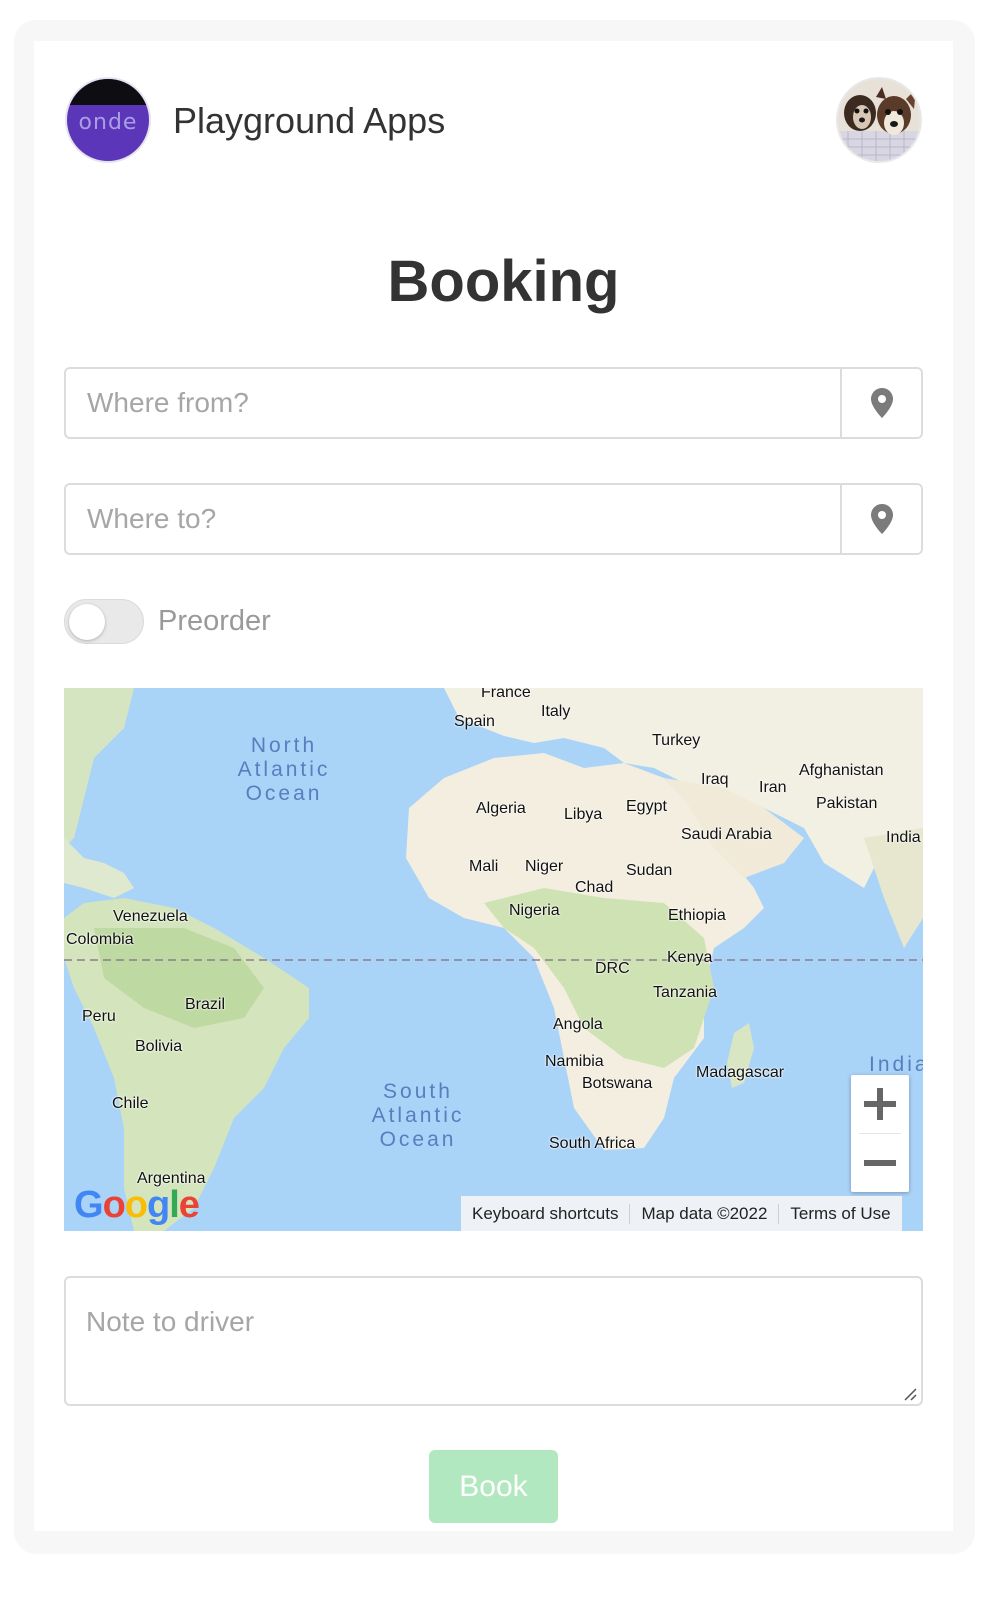 Image resolution: width=1007 pixels, height=1600 pixels. What do you see at coordinates (840, 1214) in the screenshot?
I see `terms-of-use-link: Terms of Use` at bounding box center [840, 1214].